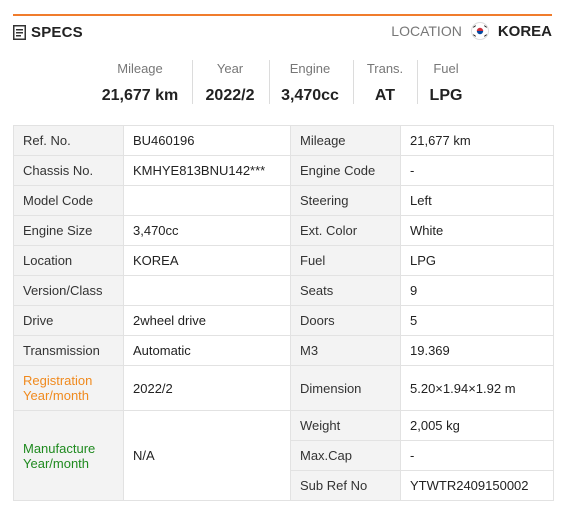 Image resolution: width=579 pixels, height=511 pixels. What do you see at coordinates (68, 350) in the screenshot?
I see `spec-key: Transmission` at bounding box center [68, 350].